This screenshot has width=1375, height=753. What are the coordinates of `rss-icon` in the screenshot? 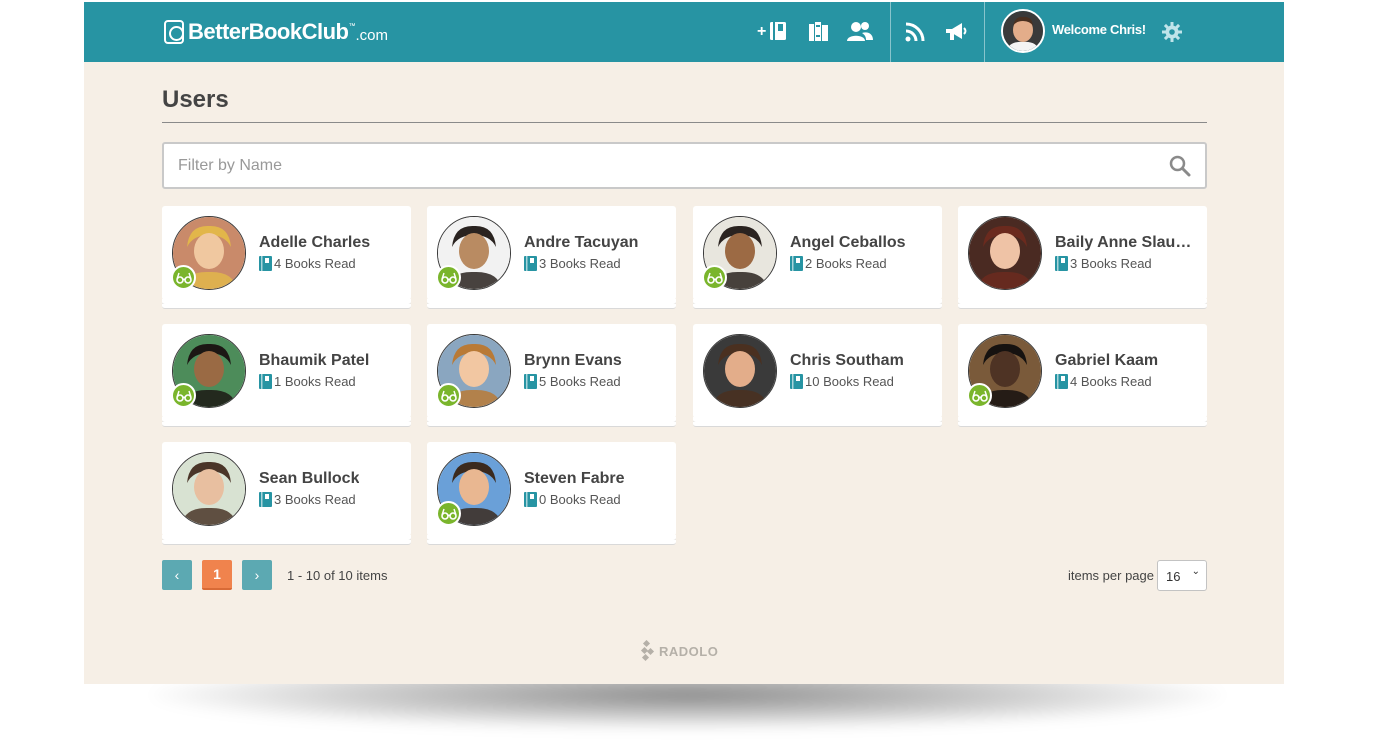 It's located at (915, 32).